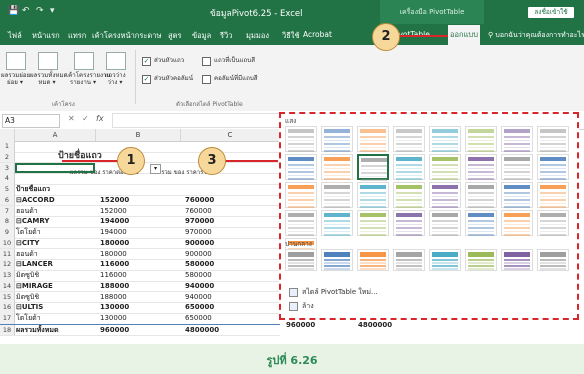 This screenshot has width=584, height=374. I want to click on tab-help: วิธีใช้, so click(291, 36).